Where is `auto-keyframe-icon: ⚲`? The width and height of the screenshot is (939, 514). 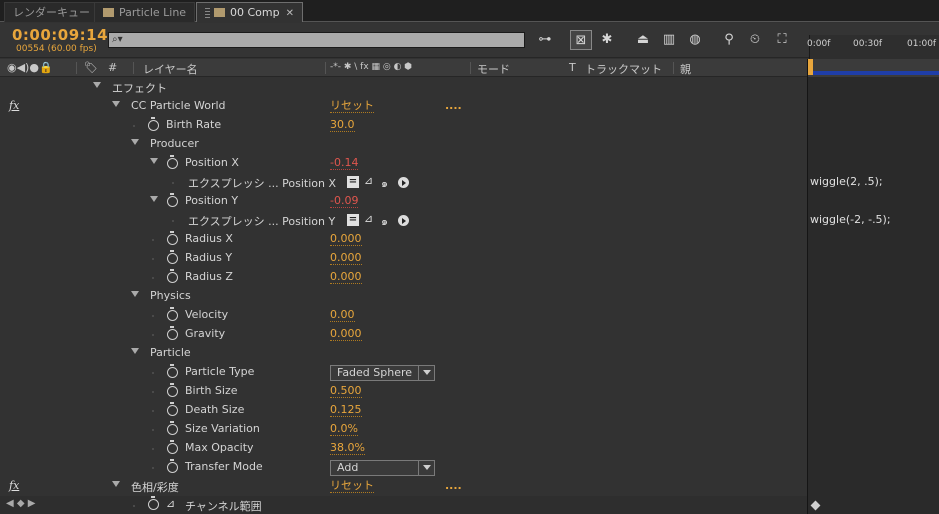 auto-keyframe-icon: ⚲ is located at coordinates (729, 40).